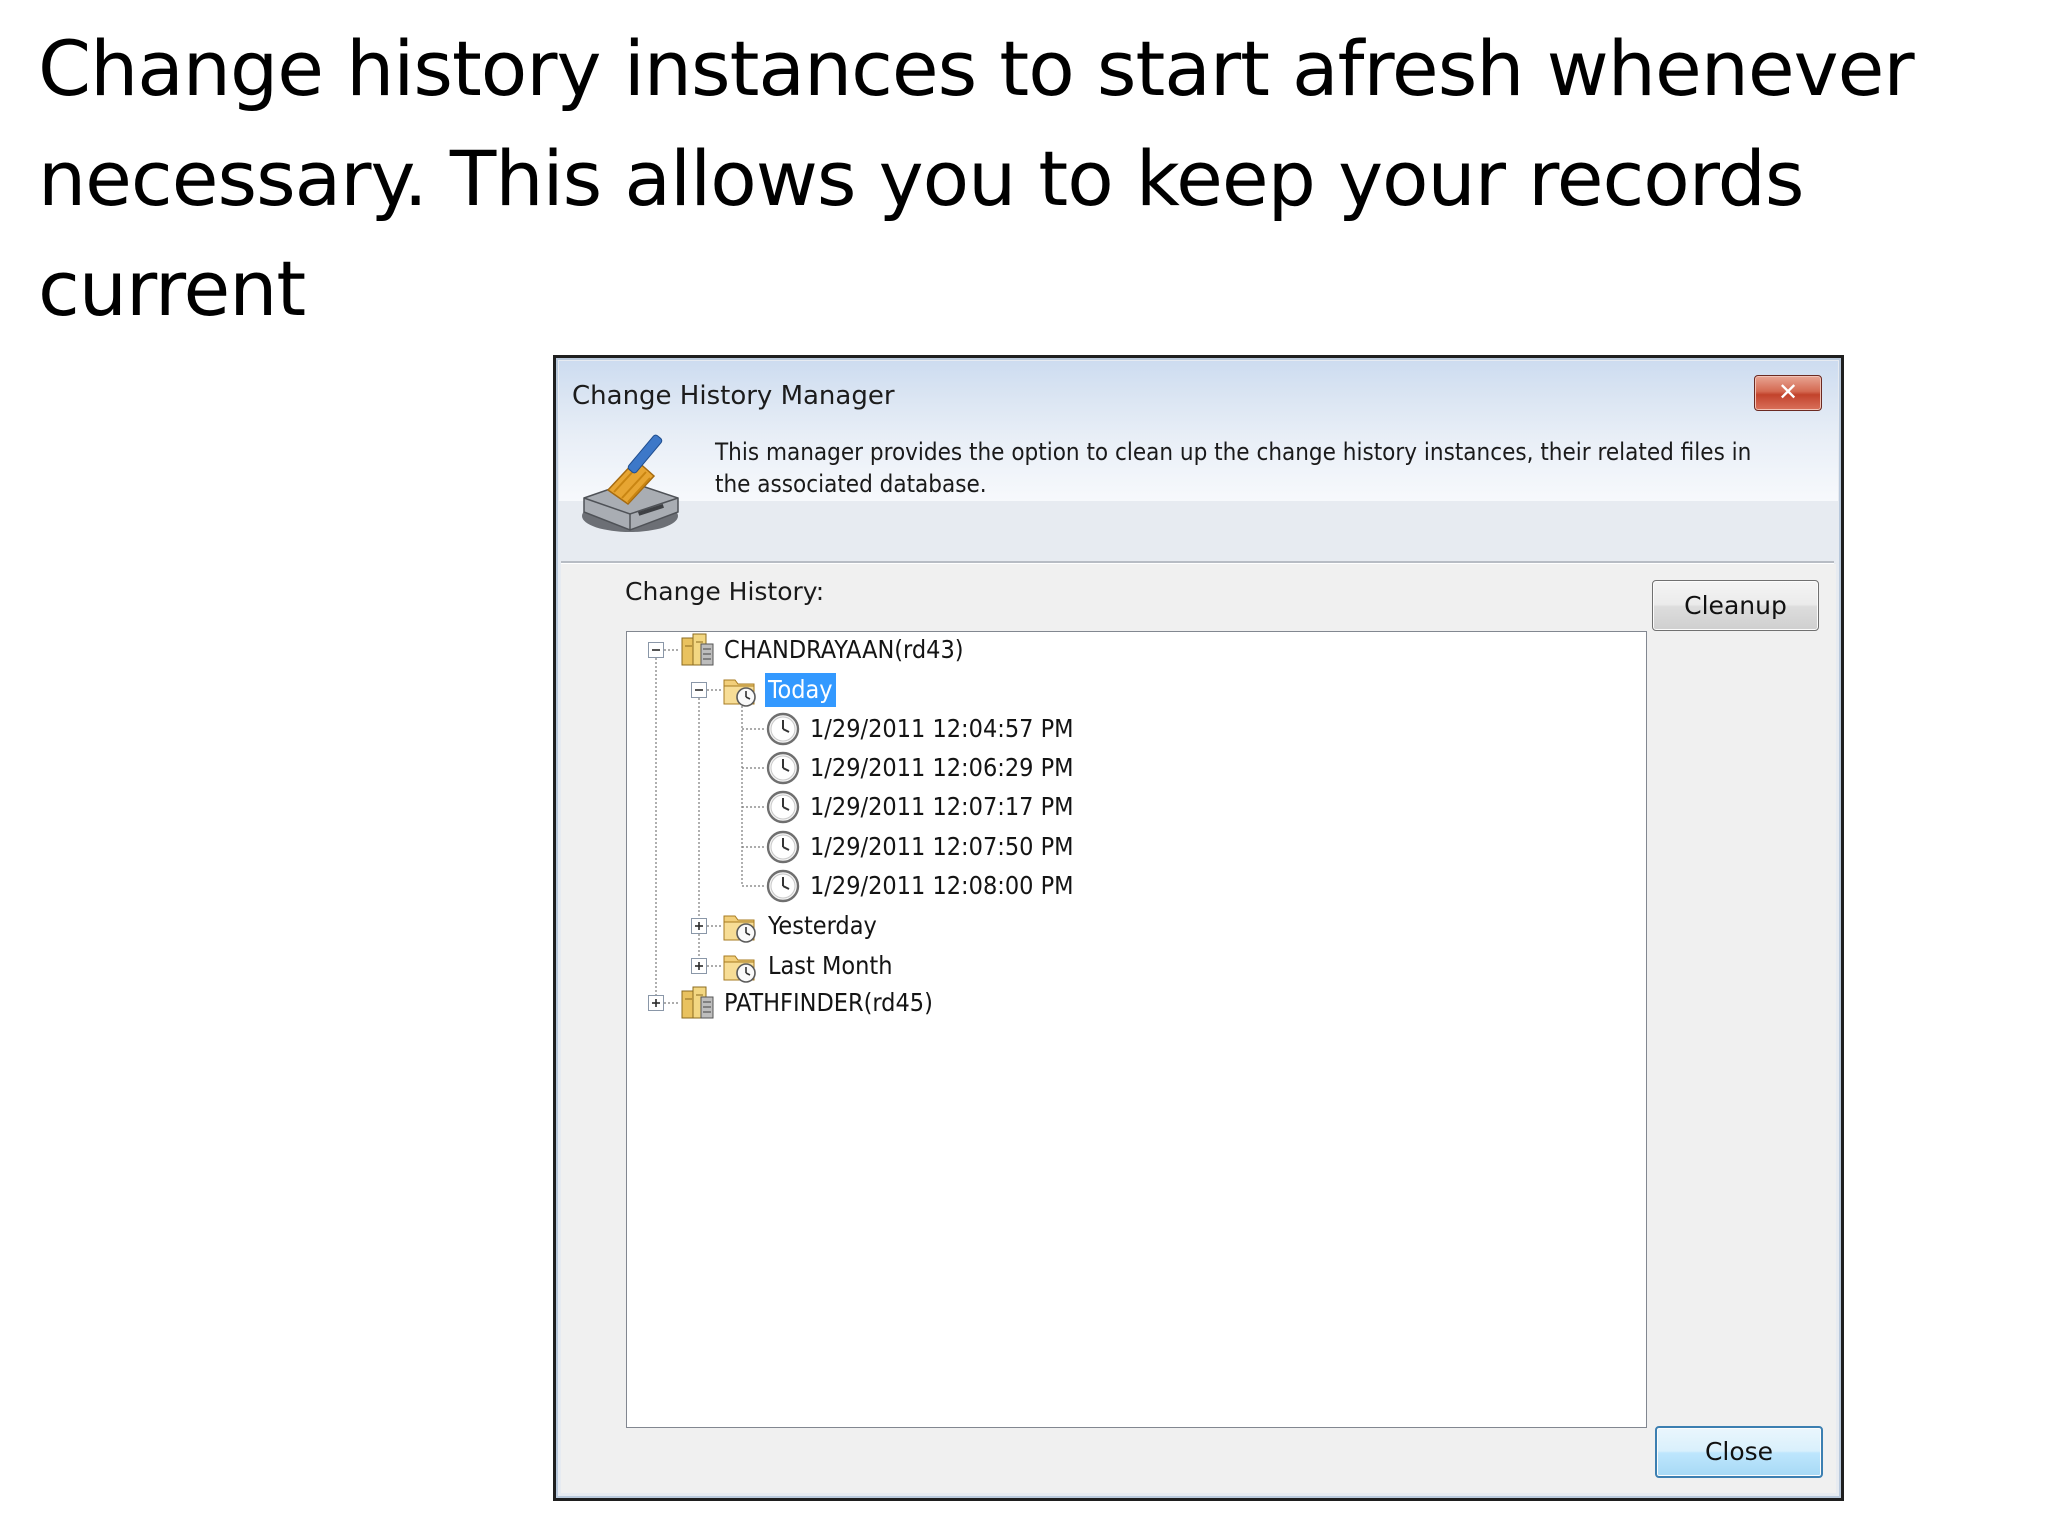 This screenshot has width=2048, height=1536. What do you see at coordinates (942, 885) in the screenshot?
I see `tree-node-label: 1/29/2011 12:08:00 PM` at bounding box center [942, 885].